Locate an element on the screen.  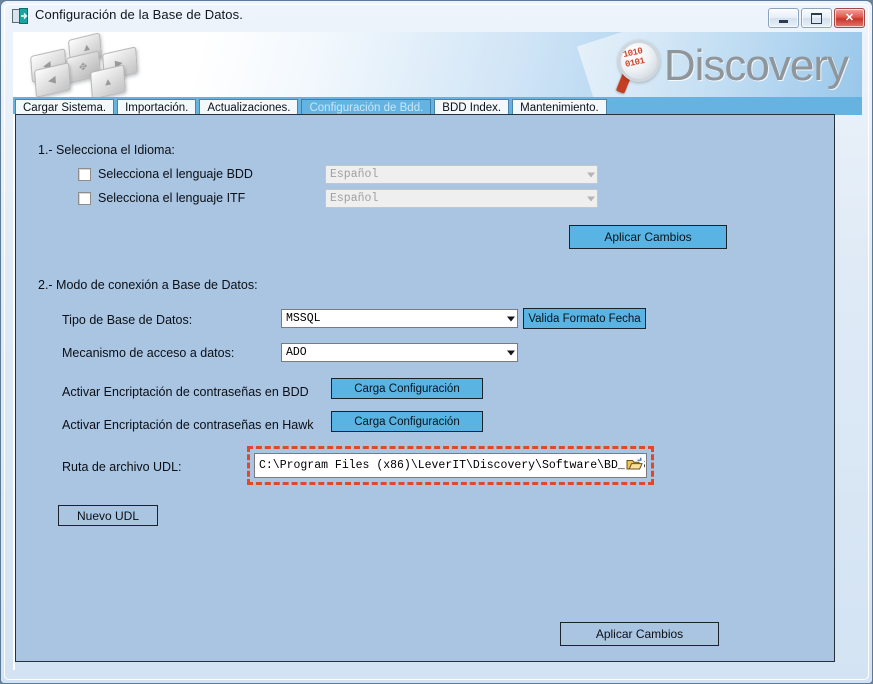
combo-lenguaje-itf: Español is located at coordinates (461, 198).